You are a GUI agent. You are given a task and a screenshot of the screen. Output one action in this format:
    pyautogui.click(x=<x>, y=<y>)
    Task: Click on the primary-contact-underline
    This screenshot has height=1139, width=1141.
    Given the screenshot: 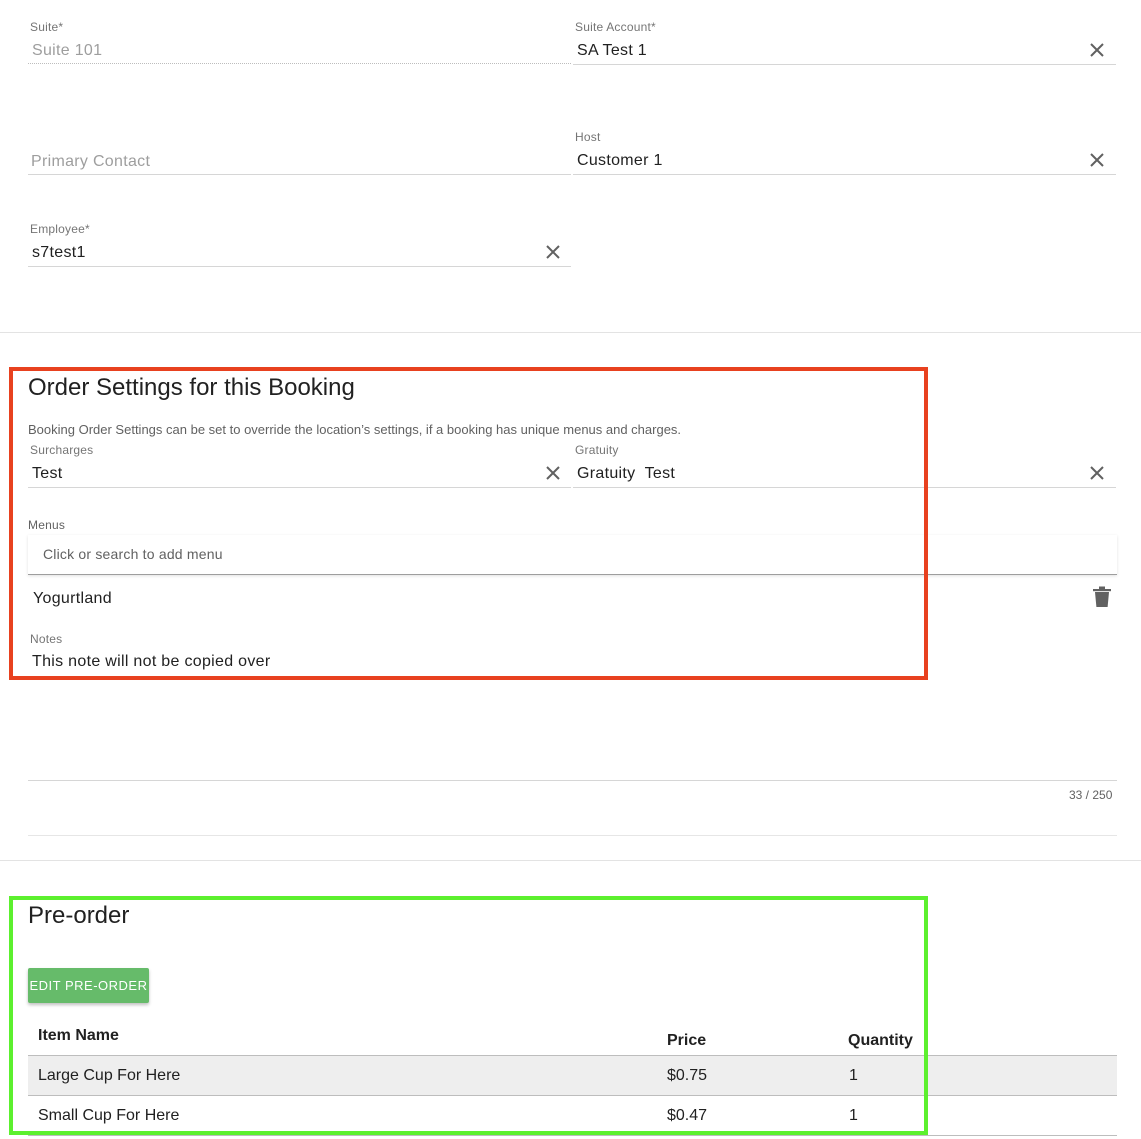 What is the action you would take?
    pyautogui.click(x=299, y=174)
    